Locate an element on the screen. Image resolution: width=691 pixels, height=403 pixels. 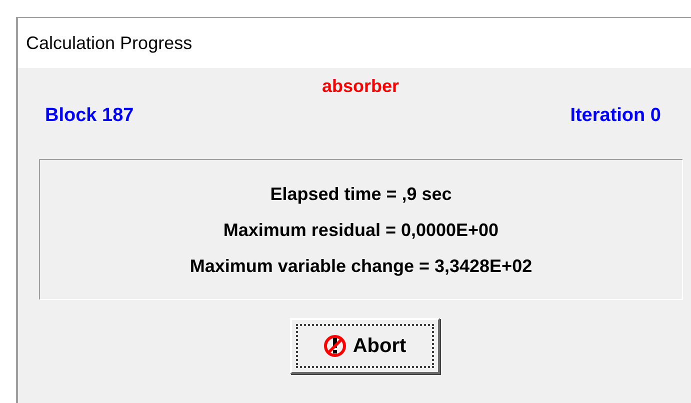
stop-icon is located at coordinates (334, 346).